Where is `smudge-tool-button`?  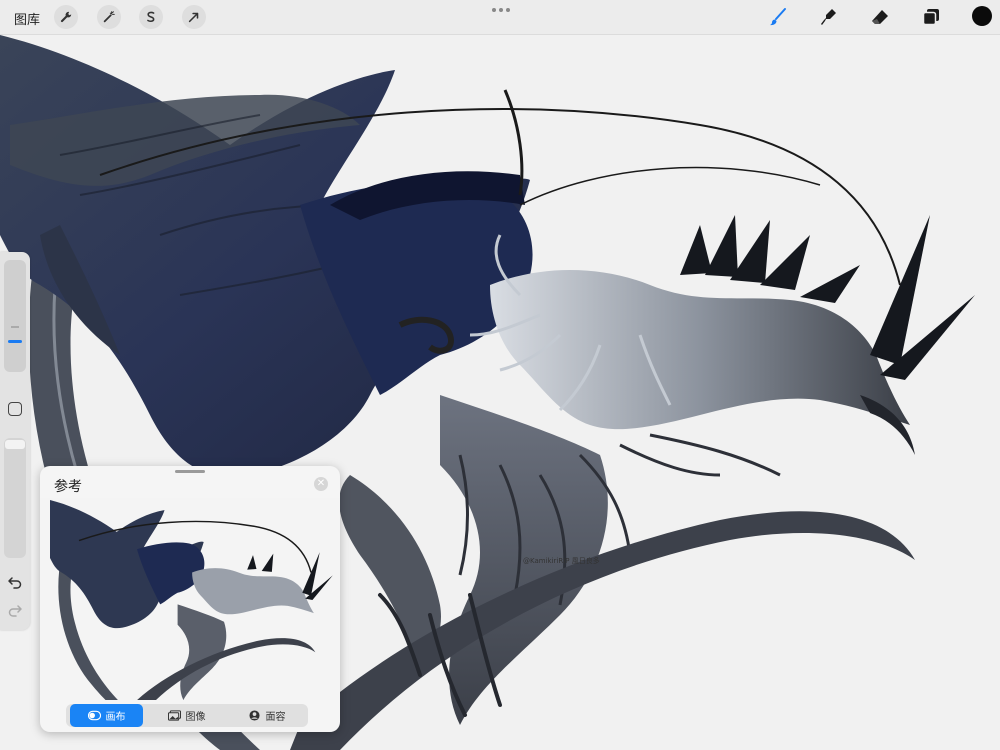
smudge-tool-button is located at coordinates (829, 17).